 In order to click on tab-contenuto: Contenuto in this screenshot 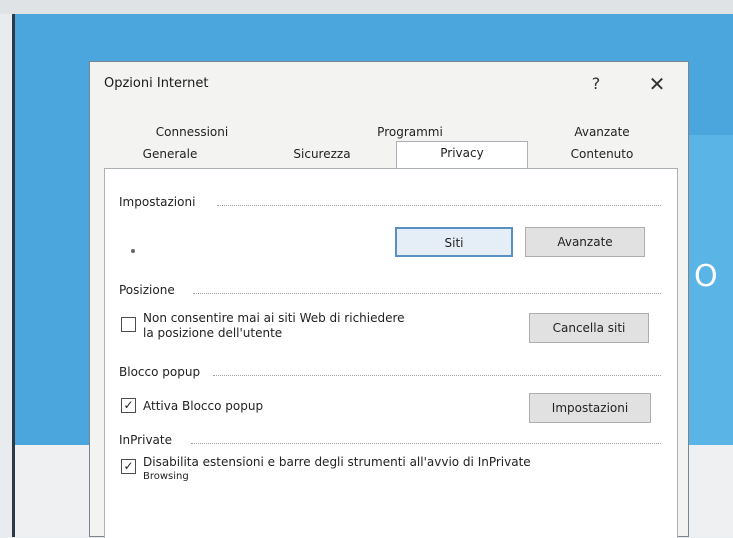, I will do `click(602, 154)`.